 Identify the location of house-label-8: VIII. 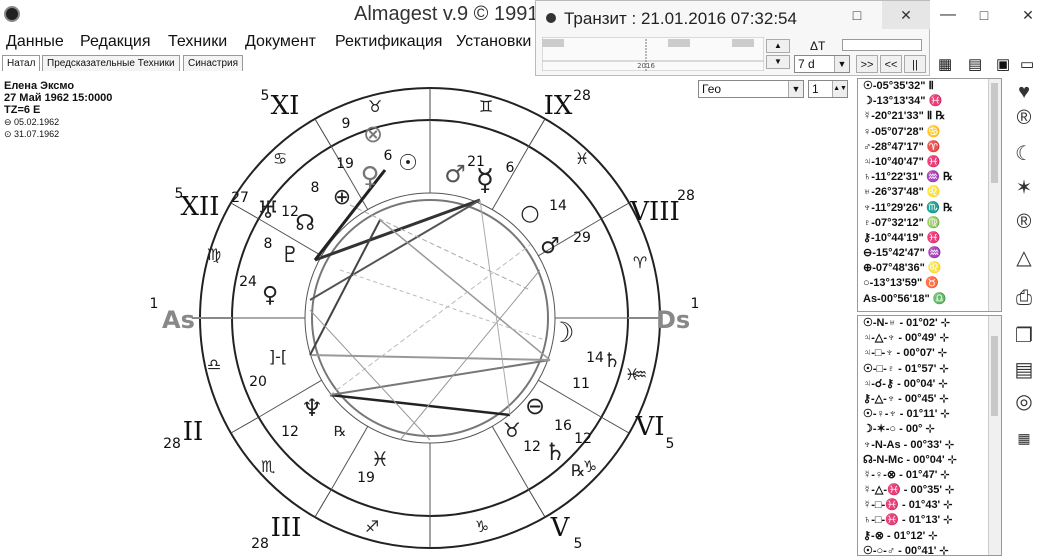
(654, 212).